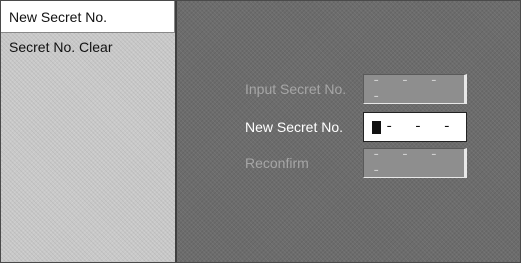  What do you see at coordinates (88, 47) in the screenshot?
I see `menu-item-secret-no-clear: Secret No. Clear` at bounding box center [88, 47].